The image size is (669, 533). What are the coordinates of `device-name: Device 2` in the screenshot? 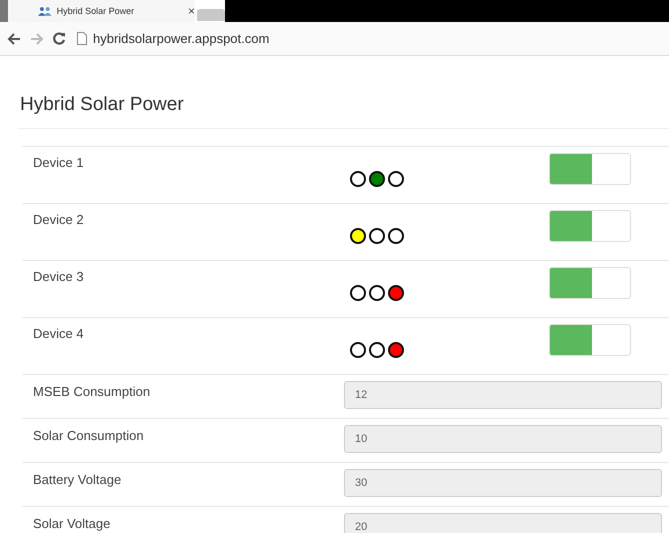 It's located at (58, 220).